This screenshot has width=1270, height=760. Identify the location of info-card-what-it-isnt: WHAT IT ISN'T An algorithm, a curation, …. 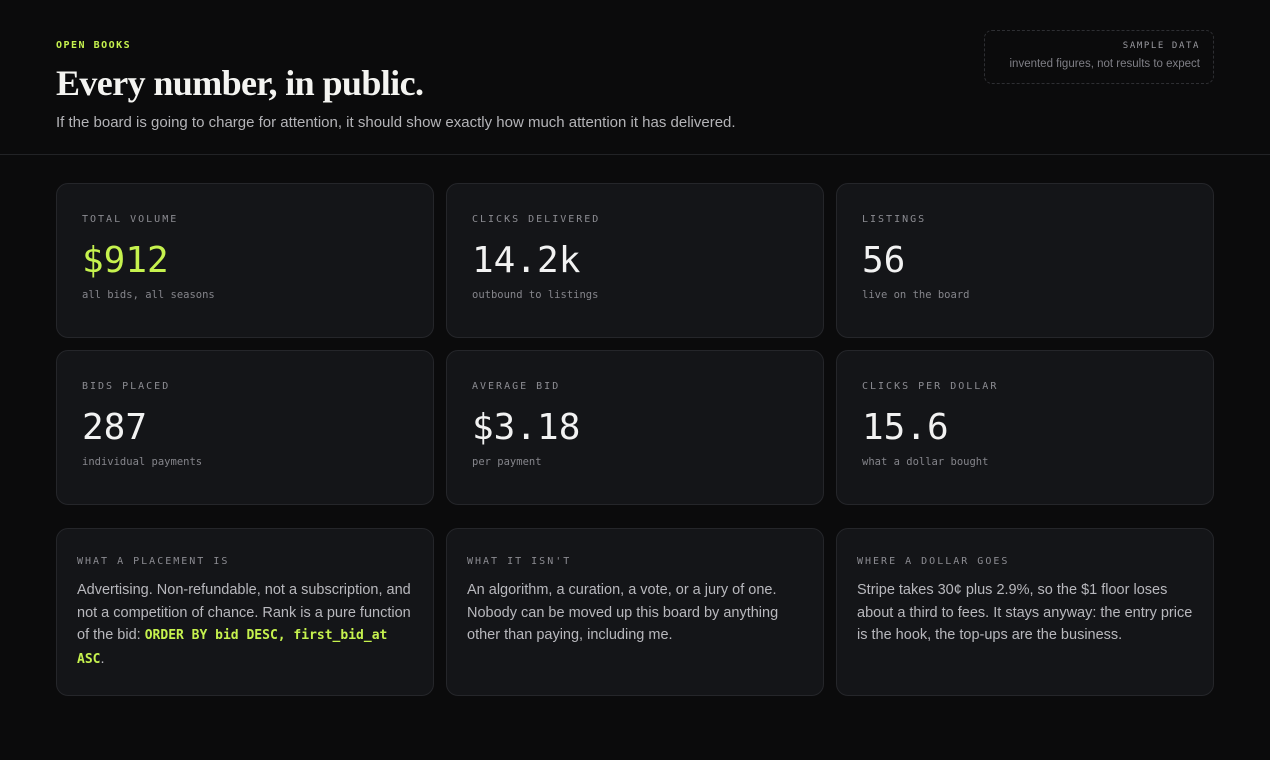
(635, 612).